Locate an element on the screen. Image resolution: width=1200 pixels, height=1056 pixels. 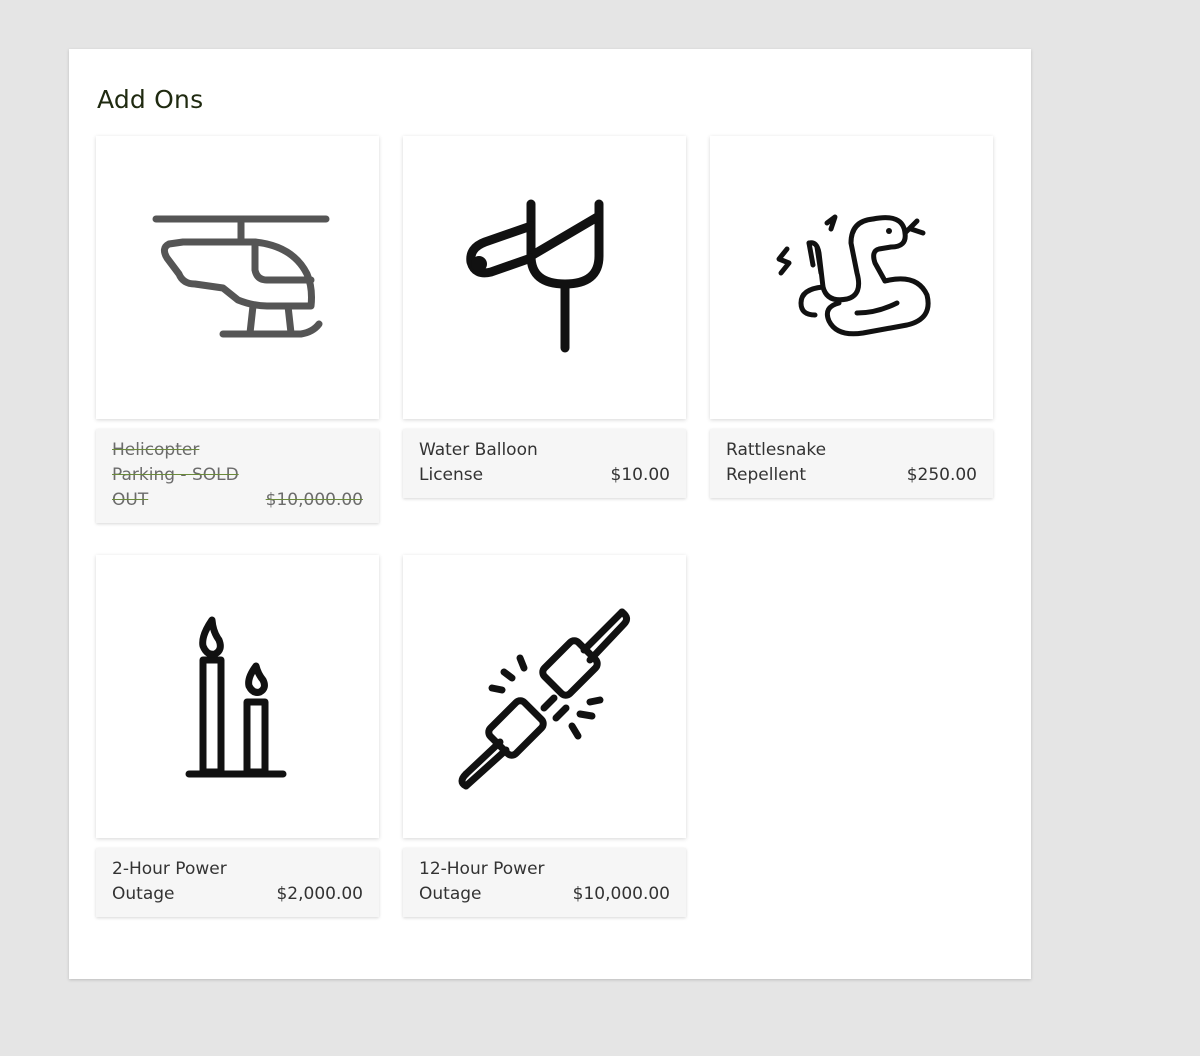
addon-name: Rattlesnake Repellent is located at coordinates (776, 462).